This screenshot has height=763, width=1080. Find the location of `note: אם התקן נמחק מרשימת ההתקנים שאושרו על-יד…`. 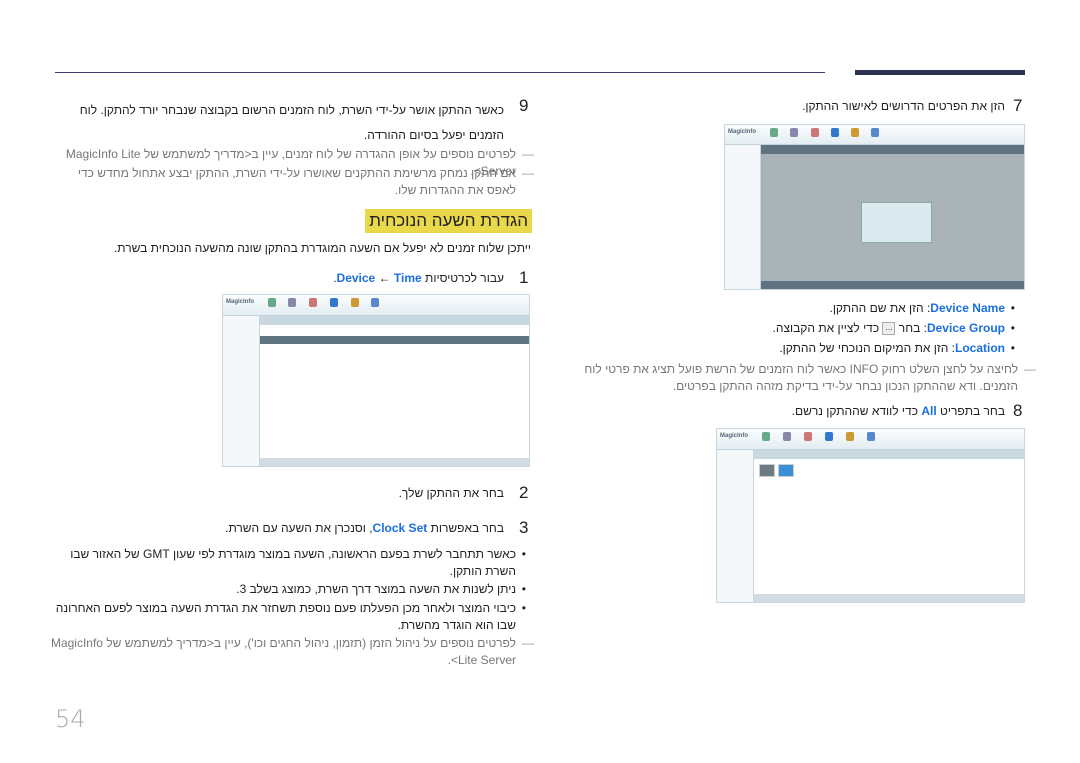

note: אם התקן נמחק מרשימת ההתקנים שאושרו על-יד… is located at coordinates (295, 182).